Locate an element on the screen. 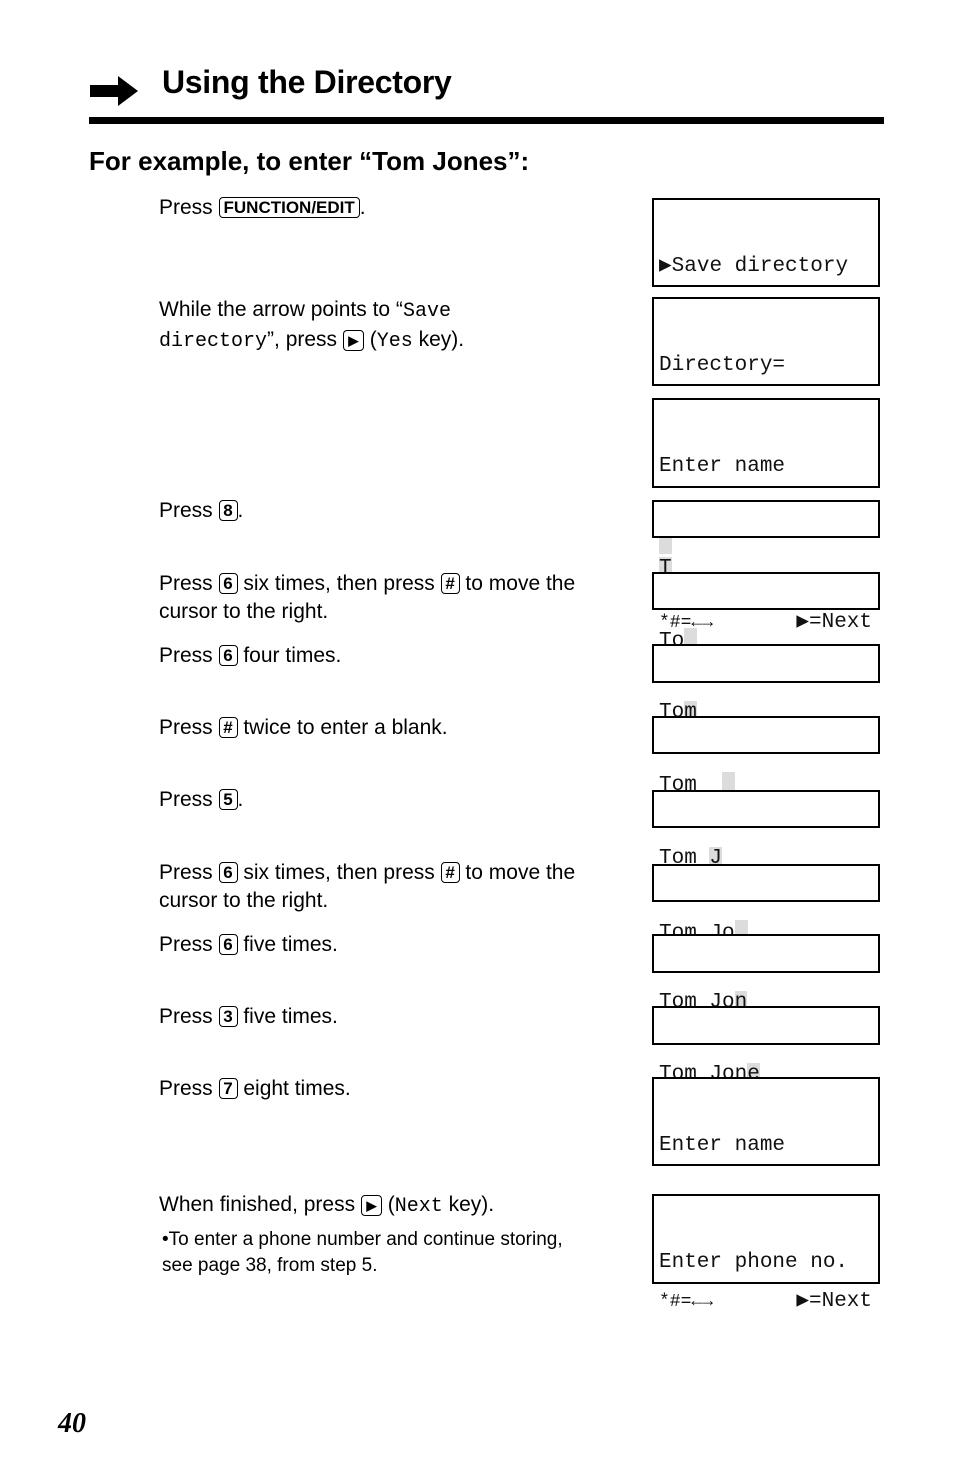 The image size is (954, 1475). step-6: Press # twice to enter a blank. is located at coordinates (303, 727).